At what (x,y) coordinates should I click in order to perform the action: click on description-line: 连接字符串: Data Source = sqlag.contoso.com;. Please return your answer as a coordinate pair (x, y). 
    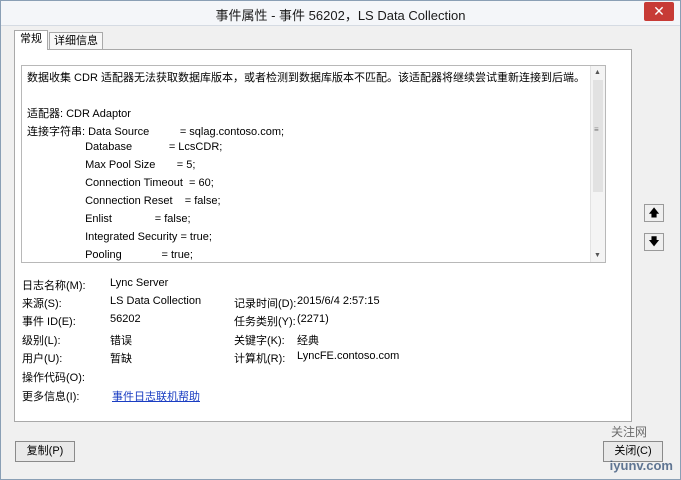
    Looking at the image, I should click on (156, 132).